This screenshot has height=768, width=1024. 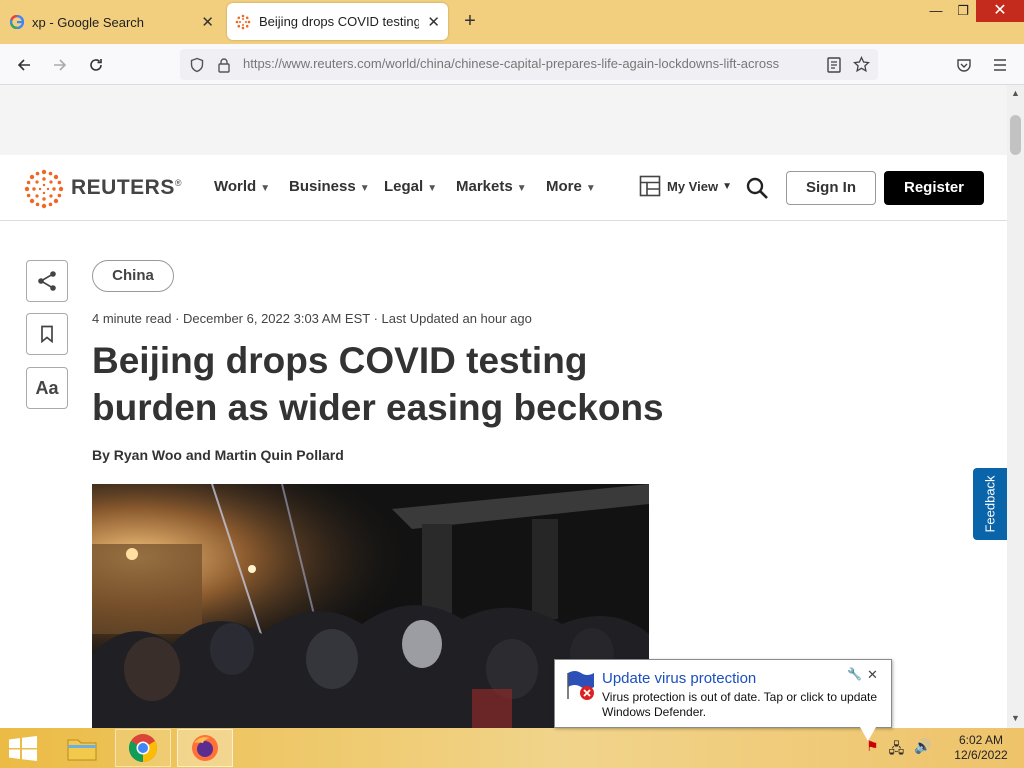 I want to click on feedback-label: Feedback, so click(x=990, y=504).